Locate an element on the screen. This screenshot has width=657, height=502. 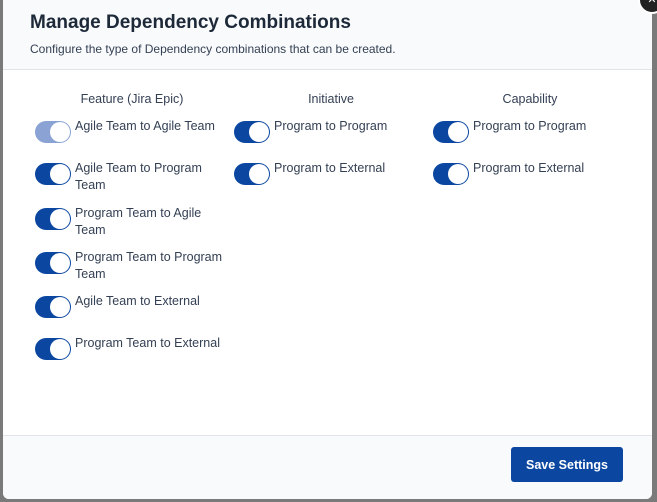
combination-label: Program Team to External is located at coordinates (147, 343).